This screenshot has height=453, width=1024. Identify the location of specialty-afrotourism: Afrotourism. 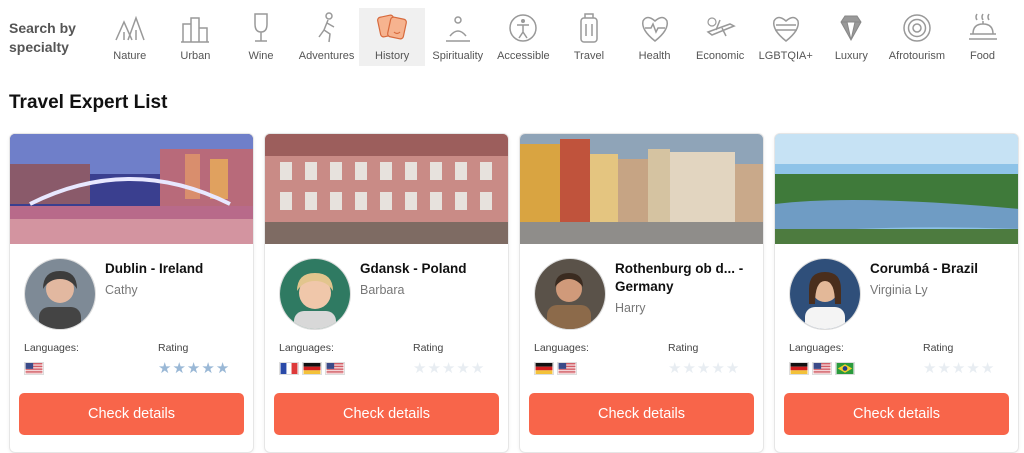
(917, 37).